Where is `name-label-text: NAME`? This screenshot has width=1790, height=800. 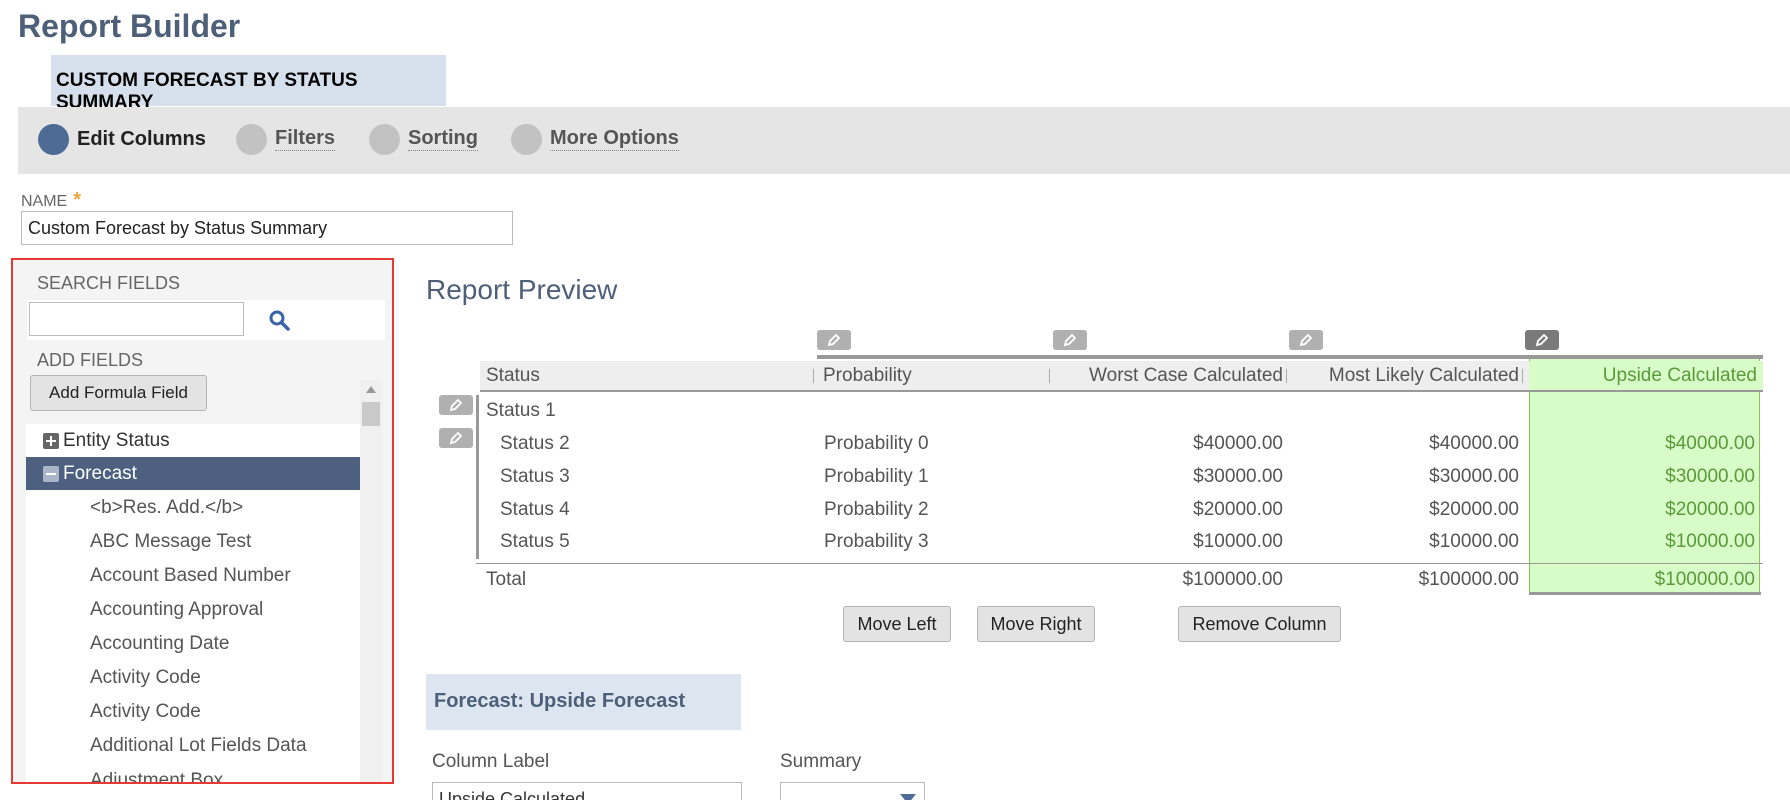 name-label-text: NAME is located at coordinates (44, 201).